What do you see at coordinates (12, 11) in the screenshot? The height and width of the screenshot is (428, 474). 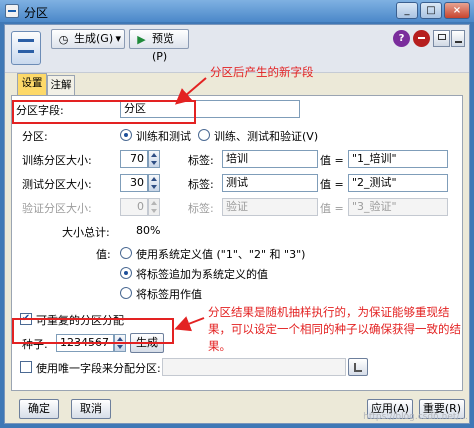 I see `partition-node-icon` at bounding box center [12, 11].